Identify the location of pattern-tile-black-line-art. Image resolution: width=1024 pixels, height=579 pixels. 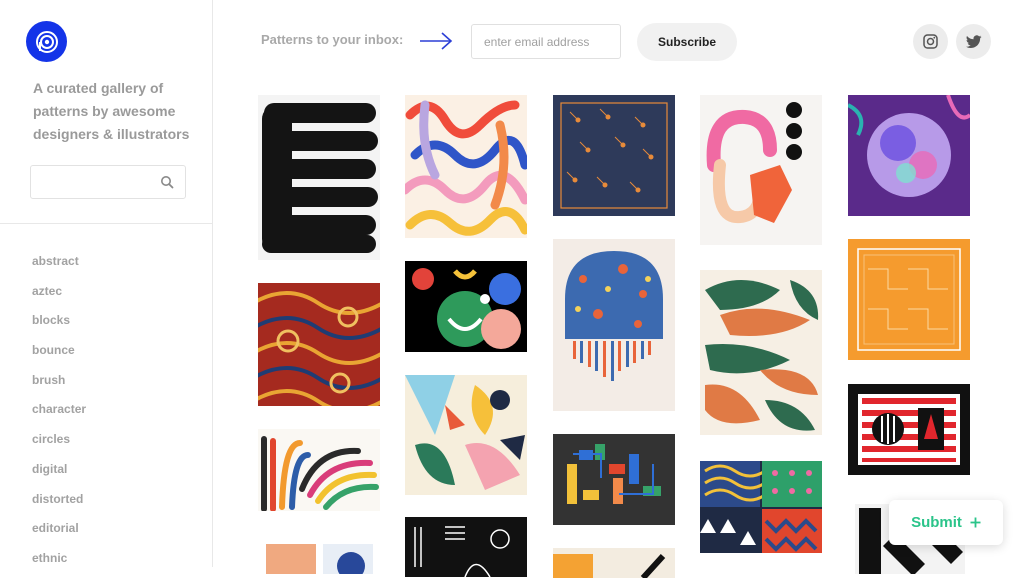
(466, 547).